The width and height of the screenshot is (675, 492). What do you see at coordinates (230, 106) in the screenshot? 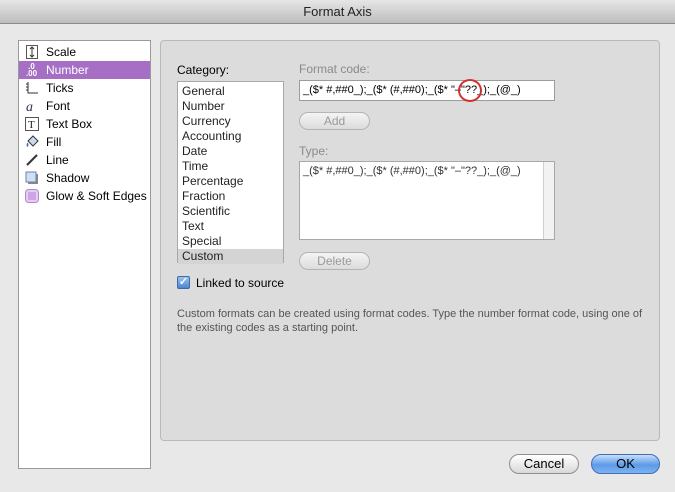
I see `category-item-number: Number` at bounding box center [230, 106].